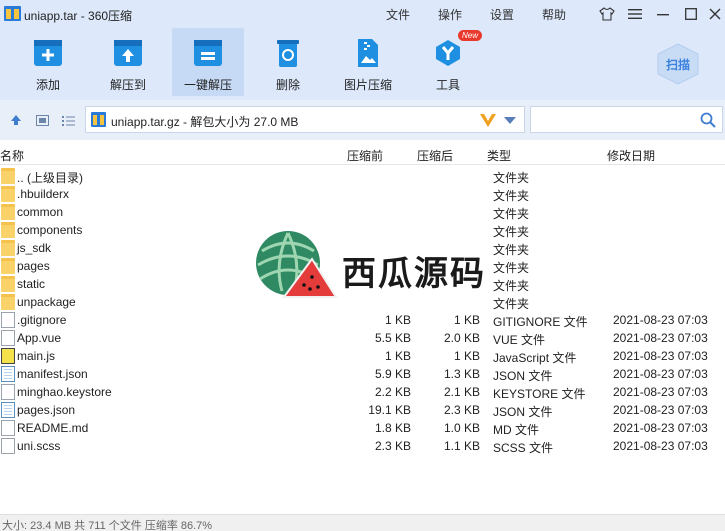 The height and width of the screenshot is (531, 725). What do you see at coordinates (554, 14) in the screenshot?
I see `menu-help: 帮助` at bounding box center [554, 14].